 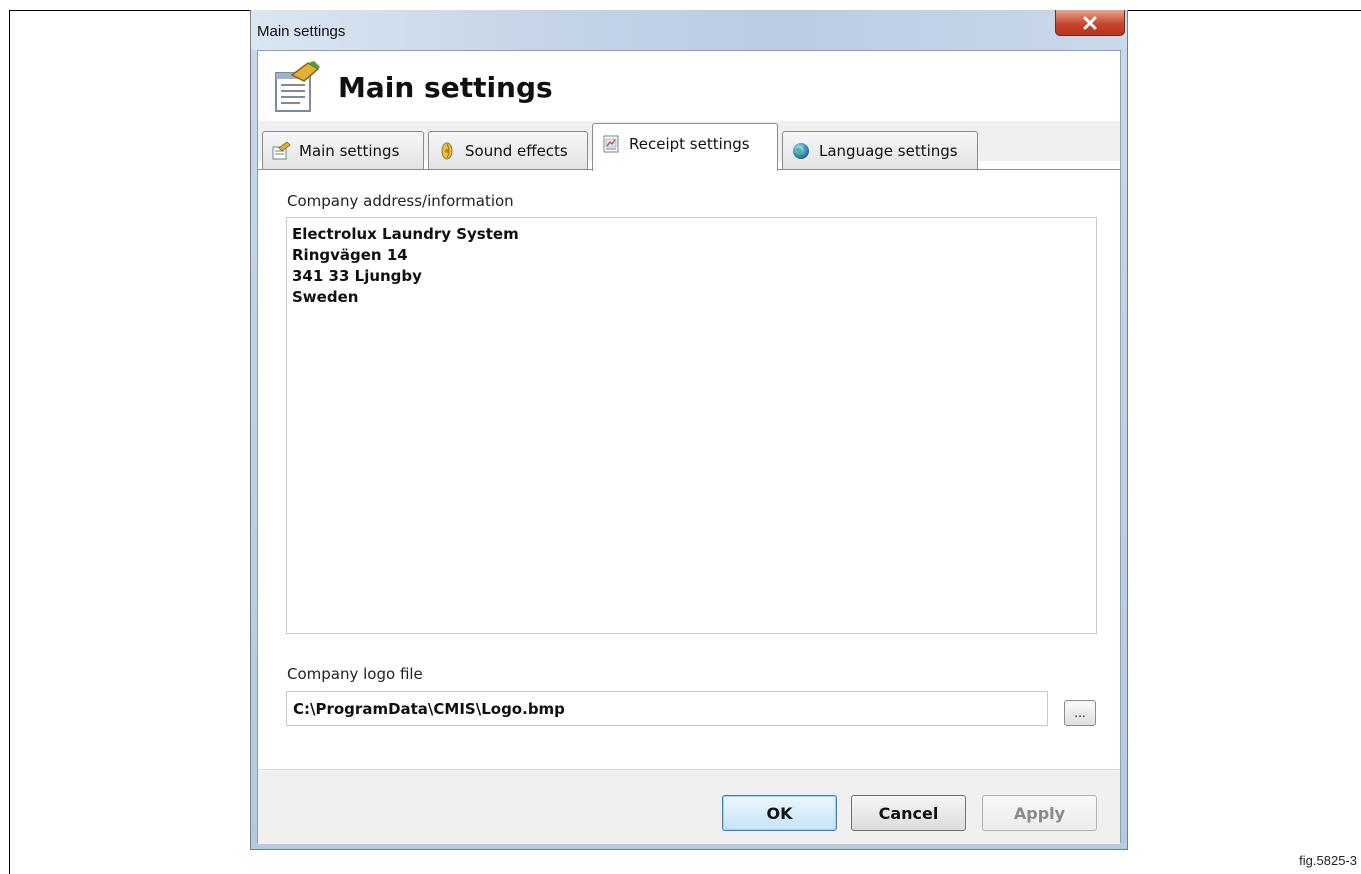 I want to click on tab-sound-effects: Sound effects, so click(x=508, y=150).